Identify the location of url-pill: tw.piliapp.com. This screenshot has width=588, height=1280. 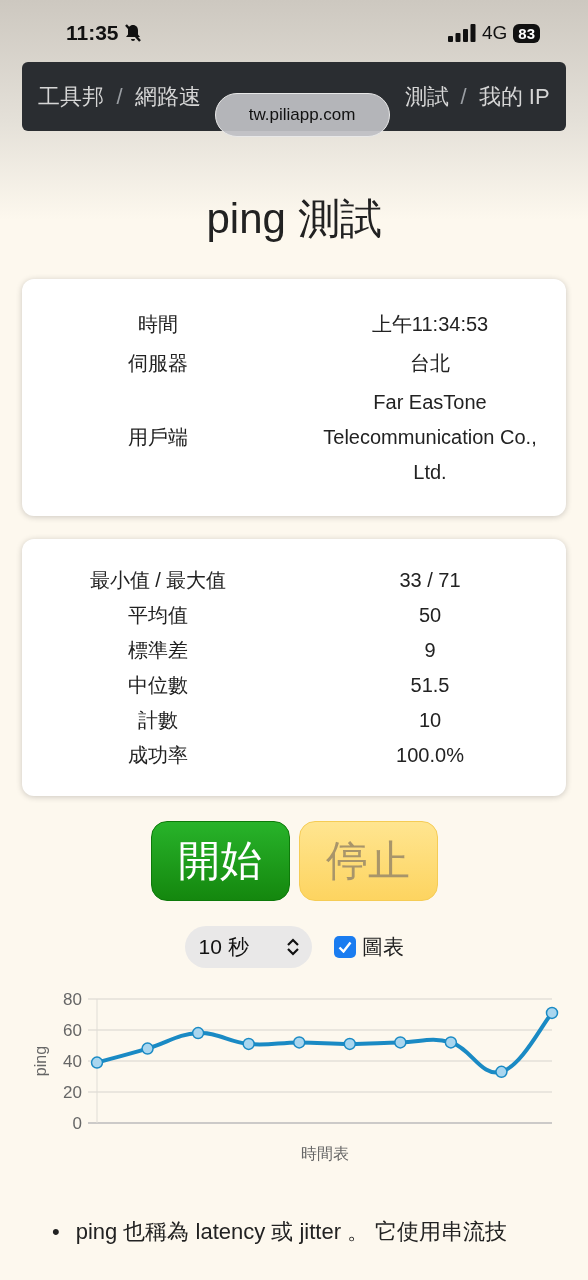
(302, 114).